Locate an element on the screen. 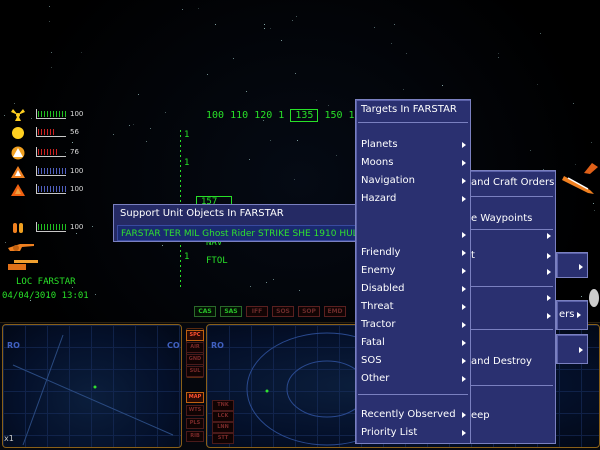 The height and width of the screenshot is (450, 600). missile-pod-icon is located at coordinates (18, 227).